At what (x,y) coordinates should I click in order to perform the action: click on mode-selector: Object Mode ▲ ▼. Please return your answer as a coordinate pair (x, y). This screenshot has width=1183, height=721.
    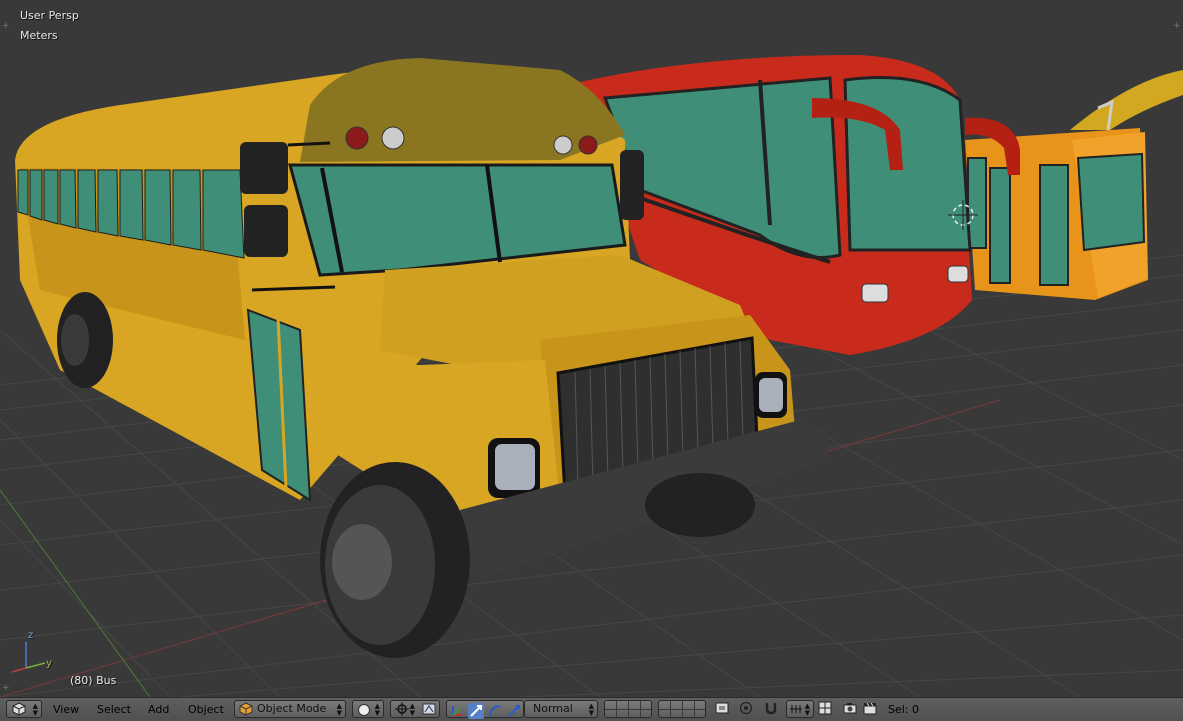
    Looking at the image, I should click on (290, 709).